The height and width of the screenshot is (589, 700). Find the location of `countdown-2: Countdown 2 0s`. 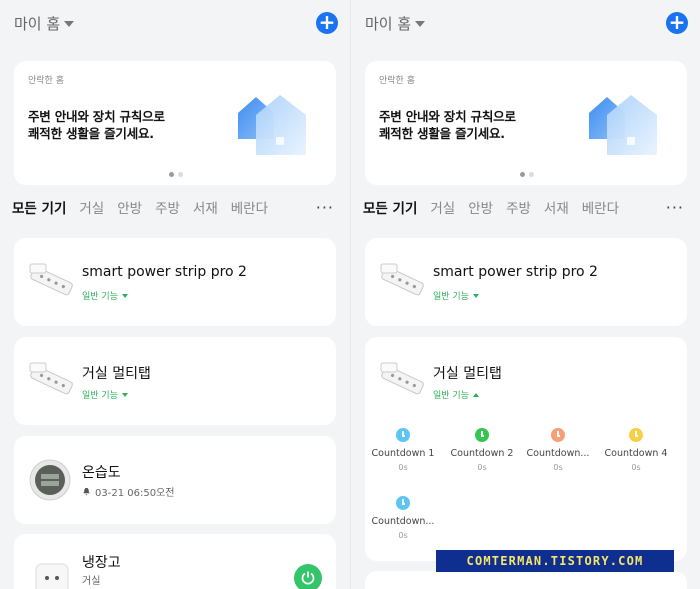

countdown-2: Countdown 2 0s is located at coordinates (482, 450).